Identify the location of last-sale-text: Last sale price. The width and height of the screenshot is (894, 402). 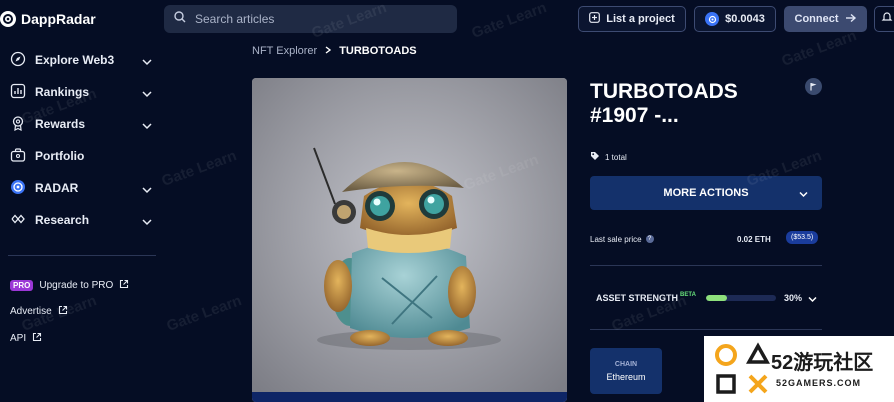
(616, 239).